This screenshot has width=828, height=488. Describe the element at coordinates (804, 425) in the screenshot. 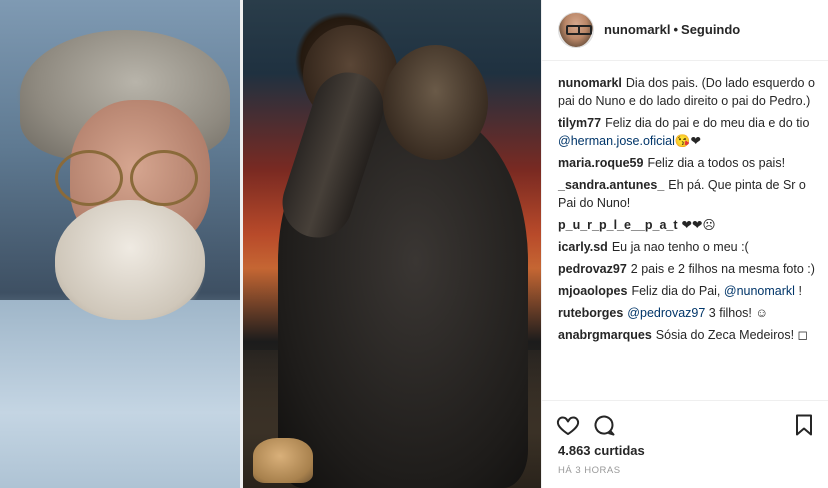

I see `bookmark-icon` at that location.